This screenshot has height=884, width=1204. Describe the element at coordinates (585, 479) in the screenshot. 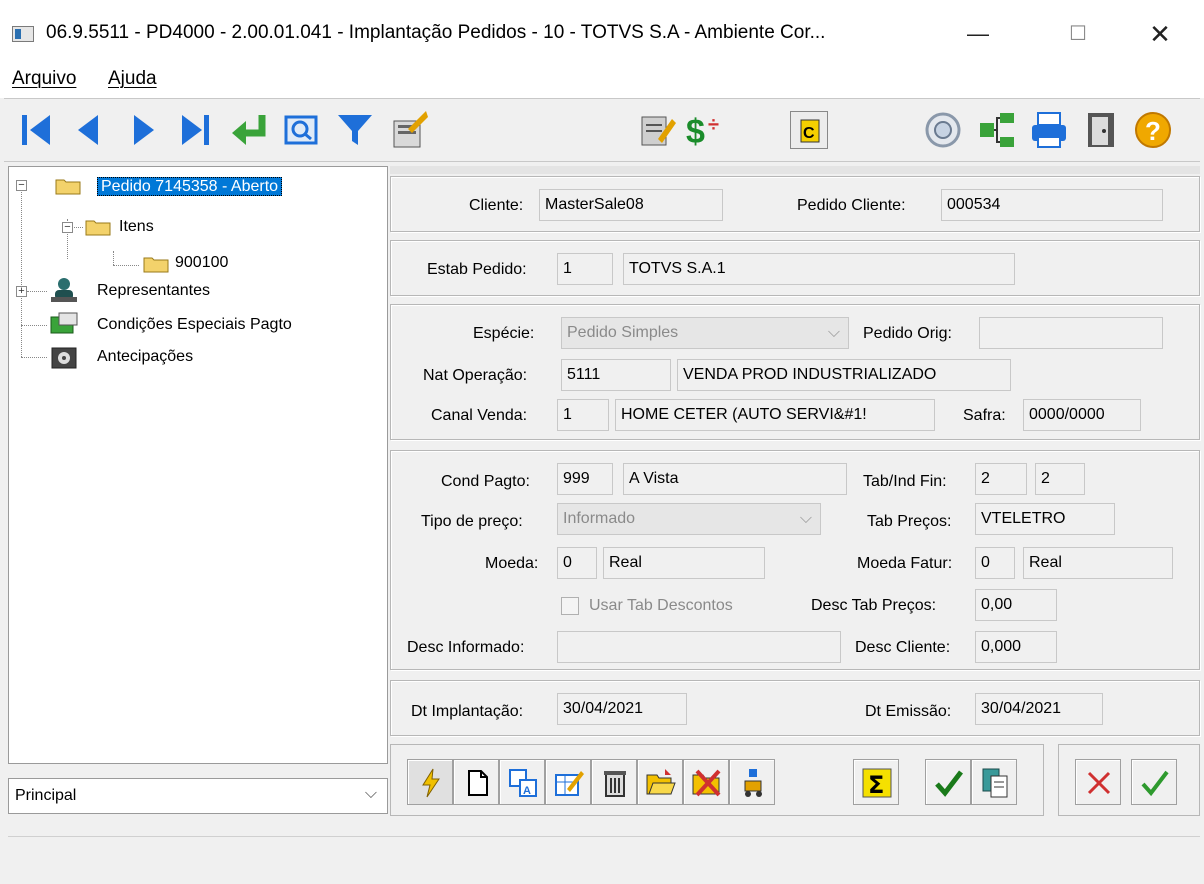

I see `cond-pagto-code-field: 999` at that location.